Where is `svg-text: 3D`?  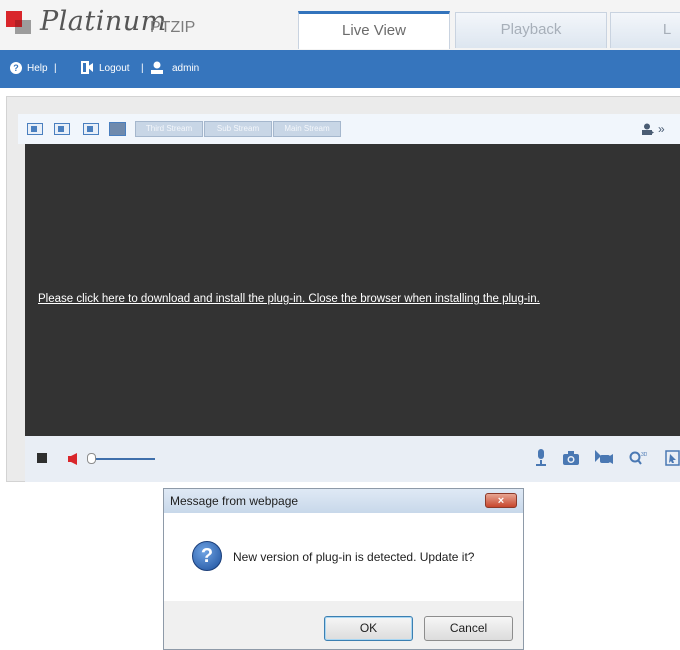
svg-text: 3D is located at coordinates (644, 455).